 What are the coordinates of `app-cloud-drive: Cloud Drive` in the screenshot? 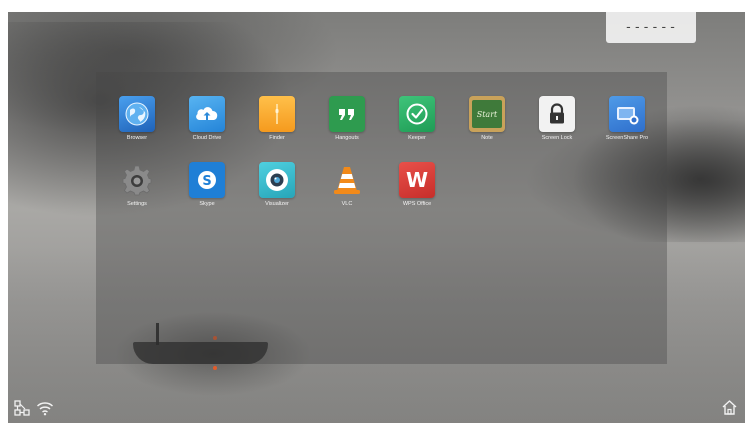 It's located at (207, 118).